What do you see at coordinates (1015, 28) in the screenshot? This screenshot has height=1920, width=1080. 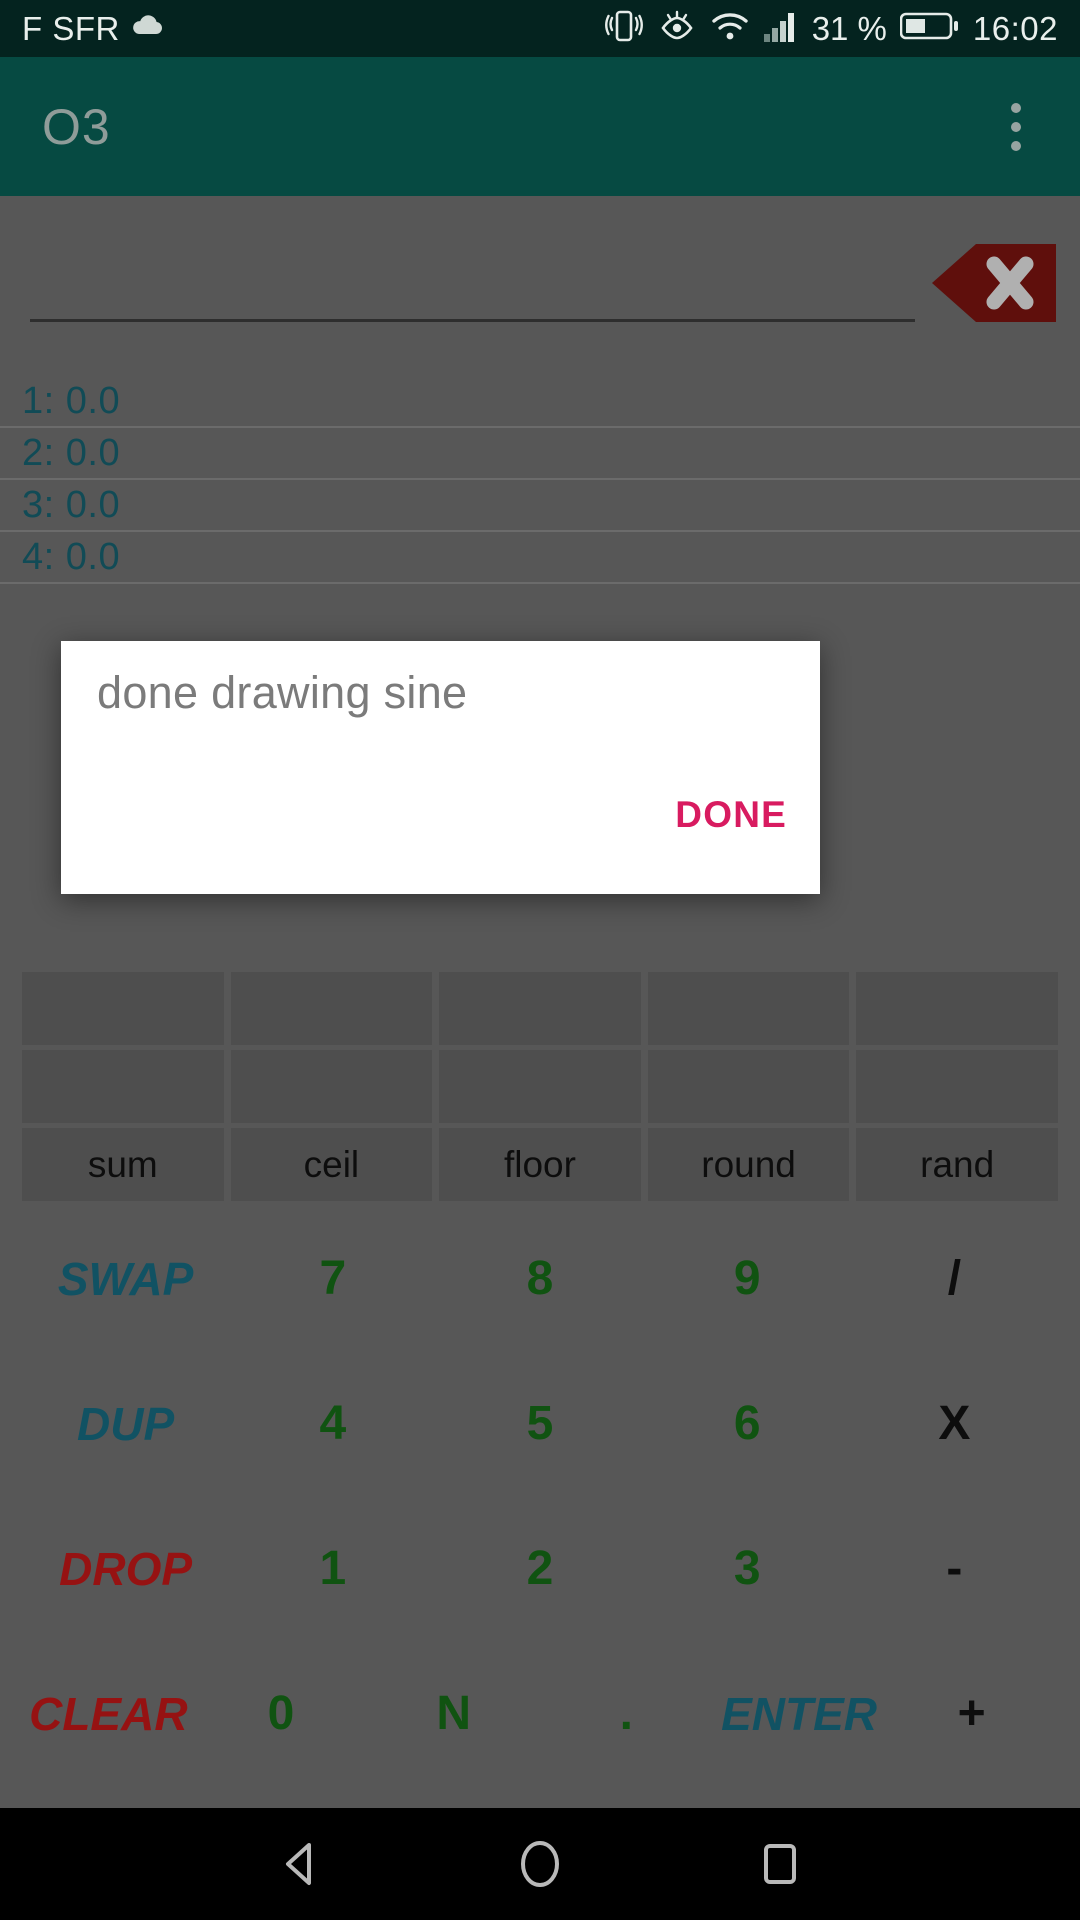 I see `clock-label: 16:02` at bounding box center [1015, 28].